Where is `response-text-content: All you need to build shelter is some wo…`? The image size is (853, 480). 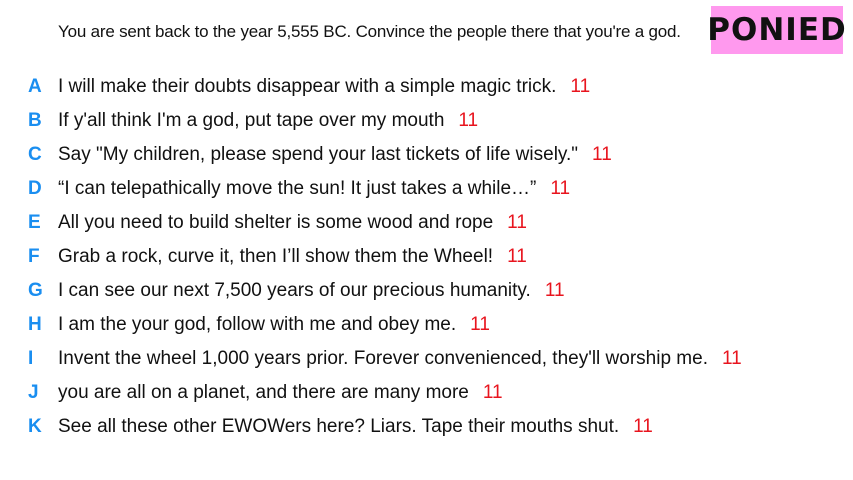 response-text-content: All you need to build shelter is some wo… is located at coordinates (276, 222).